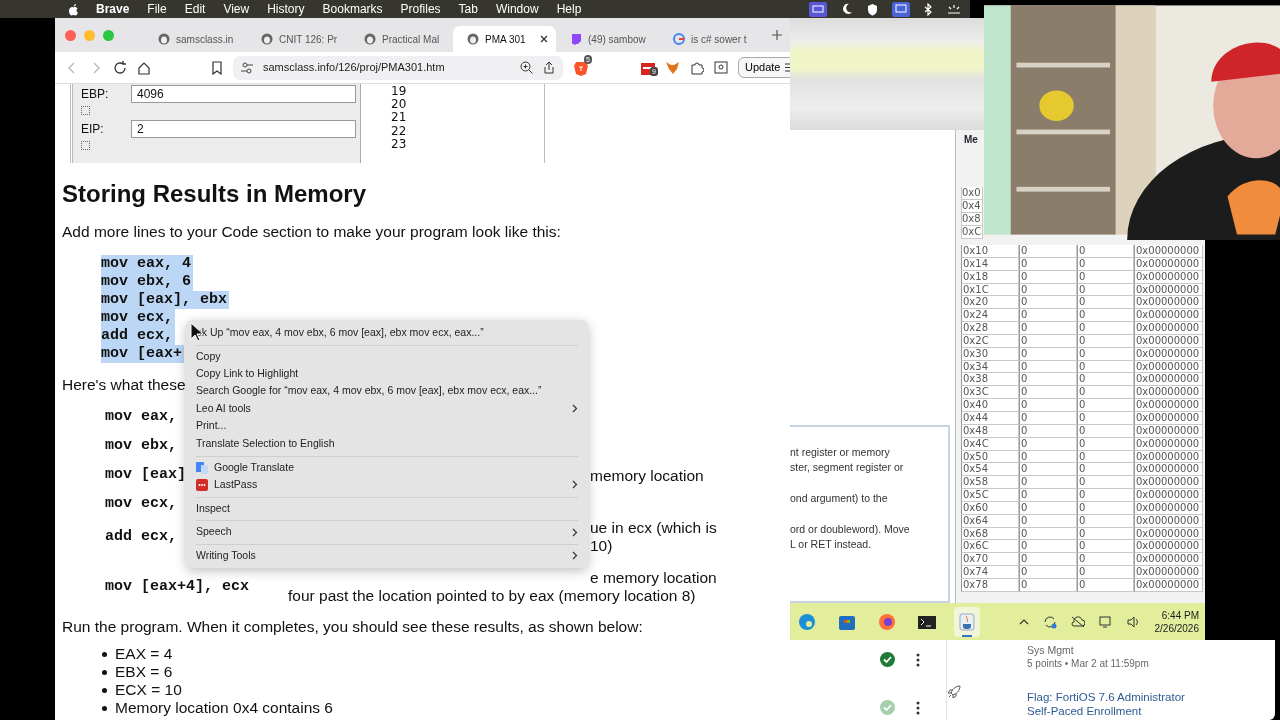  What do you see at coordinates (1179, 615) in the screenshot?
I see `clock-time: 6:44 PM` at bounding box center [1179, 615].